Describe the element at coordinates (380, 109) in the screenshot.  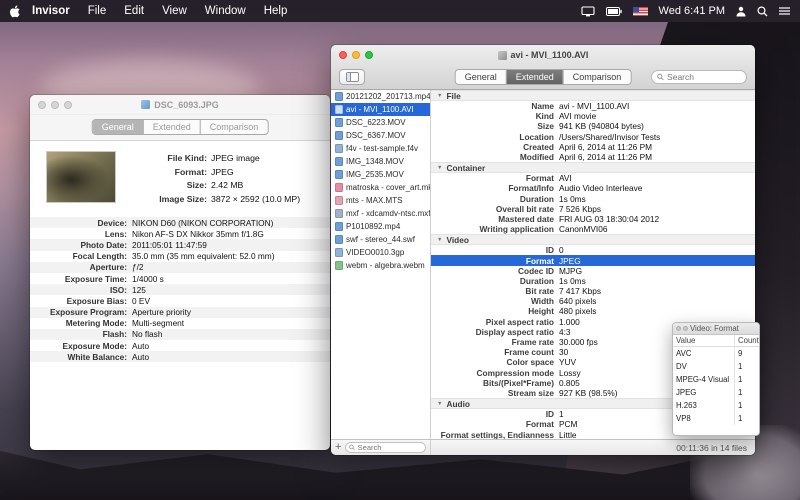
I see `file-list-item: avi - MVI_1100.AVI` at that location.